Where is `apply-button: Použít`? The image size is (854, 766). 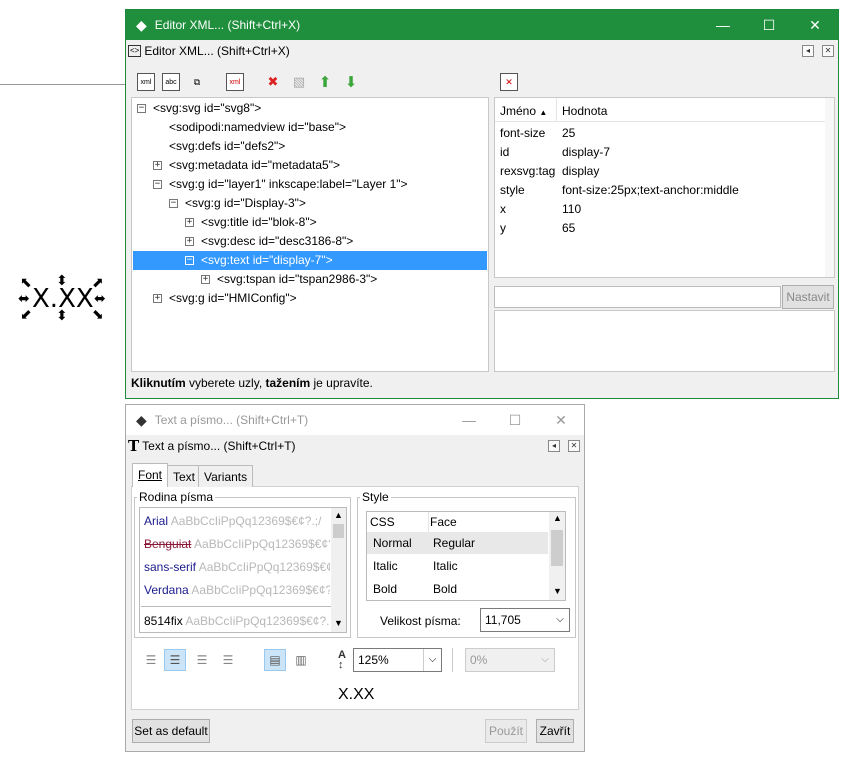
apply-button: Použít is located at coordinates (506, 731).